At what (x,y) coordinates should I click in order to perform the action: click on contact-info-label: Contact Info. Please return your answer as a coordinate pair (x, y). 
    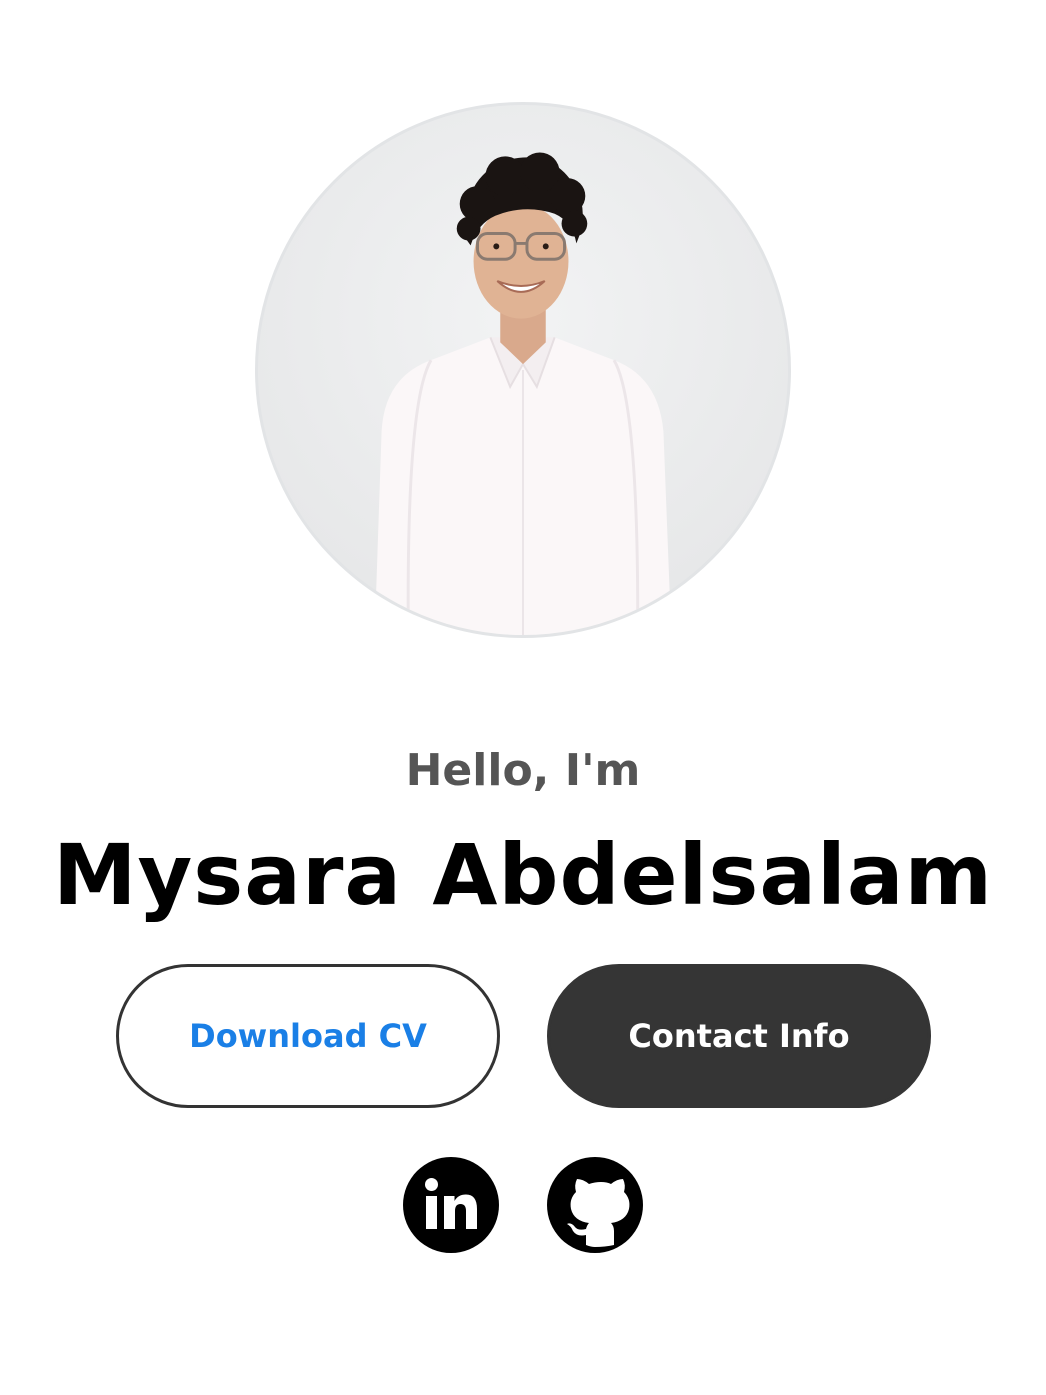
    Looking at the image, I should click on (739, 1036).